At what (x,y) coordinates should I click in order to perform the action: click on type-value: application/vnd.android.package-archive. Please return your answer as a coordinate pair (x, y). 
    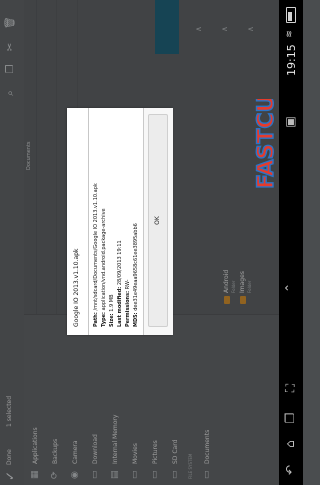
    Looking at the image, I should click on (104, 259).